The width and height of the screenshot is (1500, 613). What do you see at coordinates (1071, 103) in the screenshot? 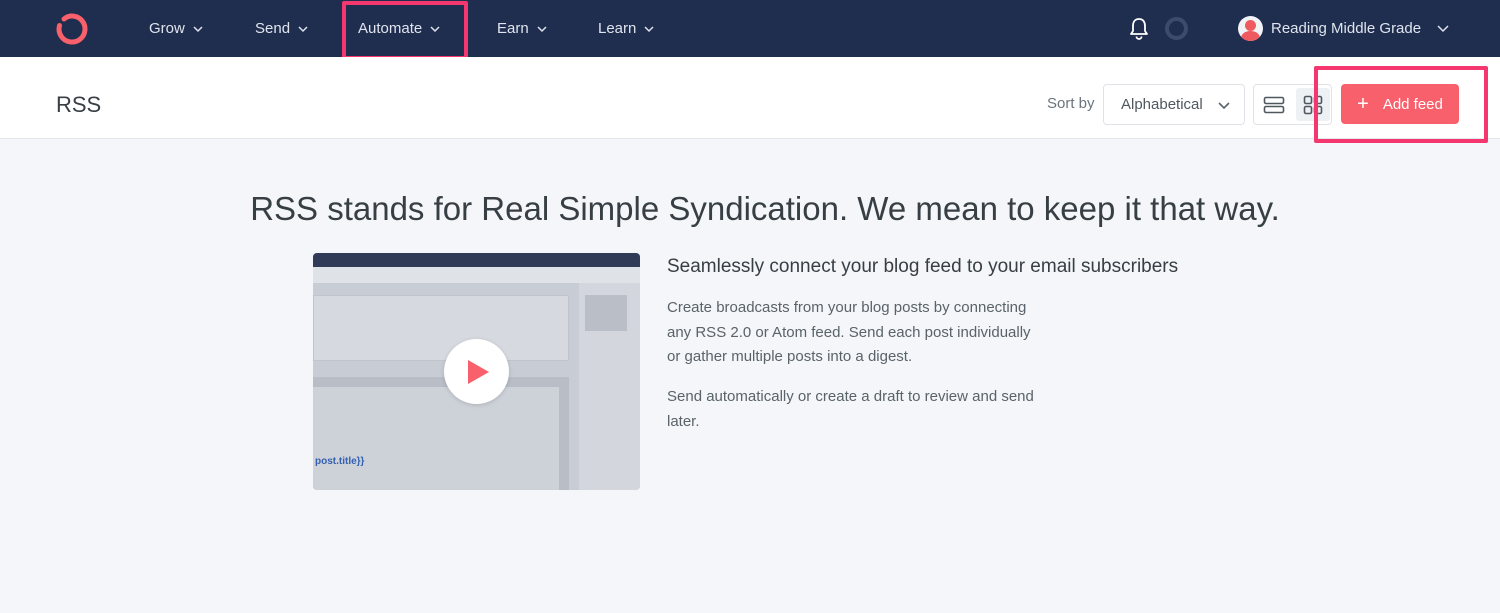
I see `sort-label: Sort by` at bounding box center [1071, 103].